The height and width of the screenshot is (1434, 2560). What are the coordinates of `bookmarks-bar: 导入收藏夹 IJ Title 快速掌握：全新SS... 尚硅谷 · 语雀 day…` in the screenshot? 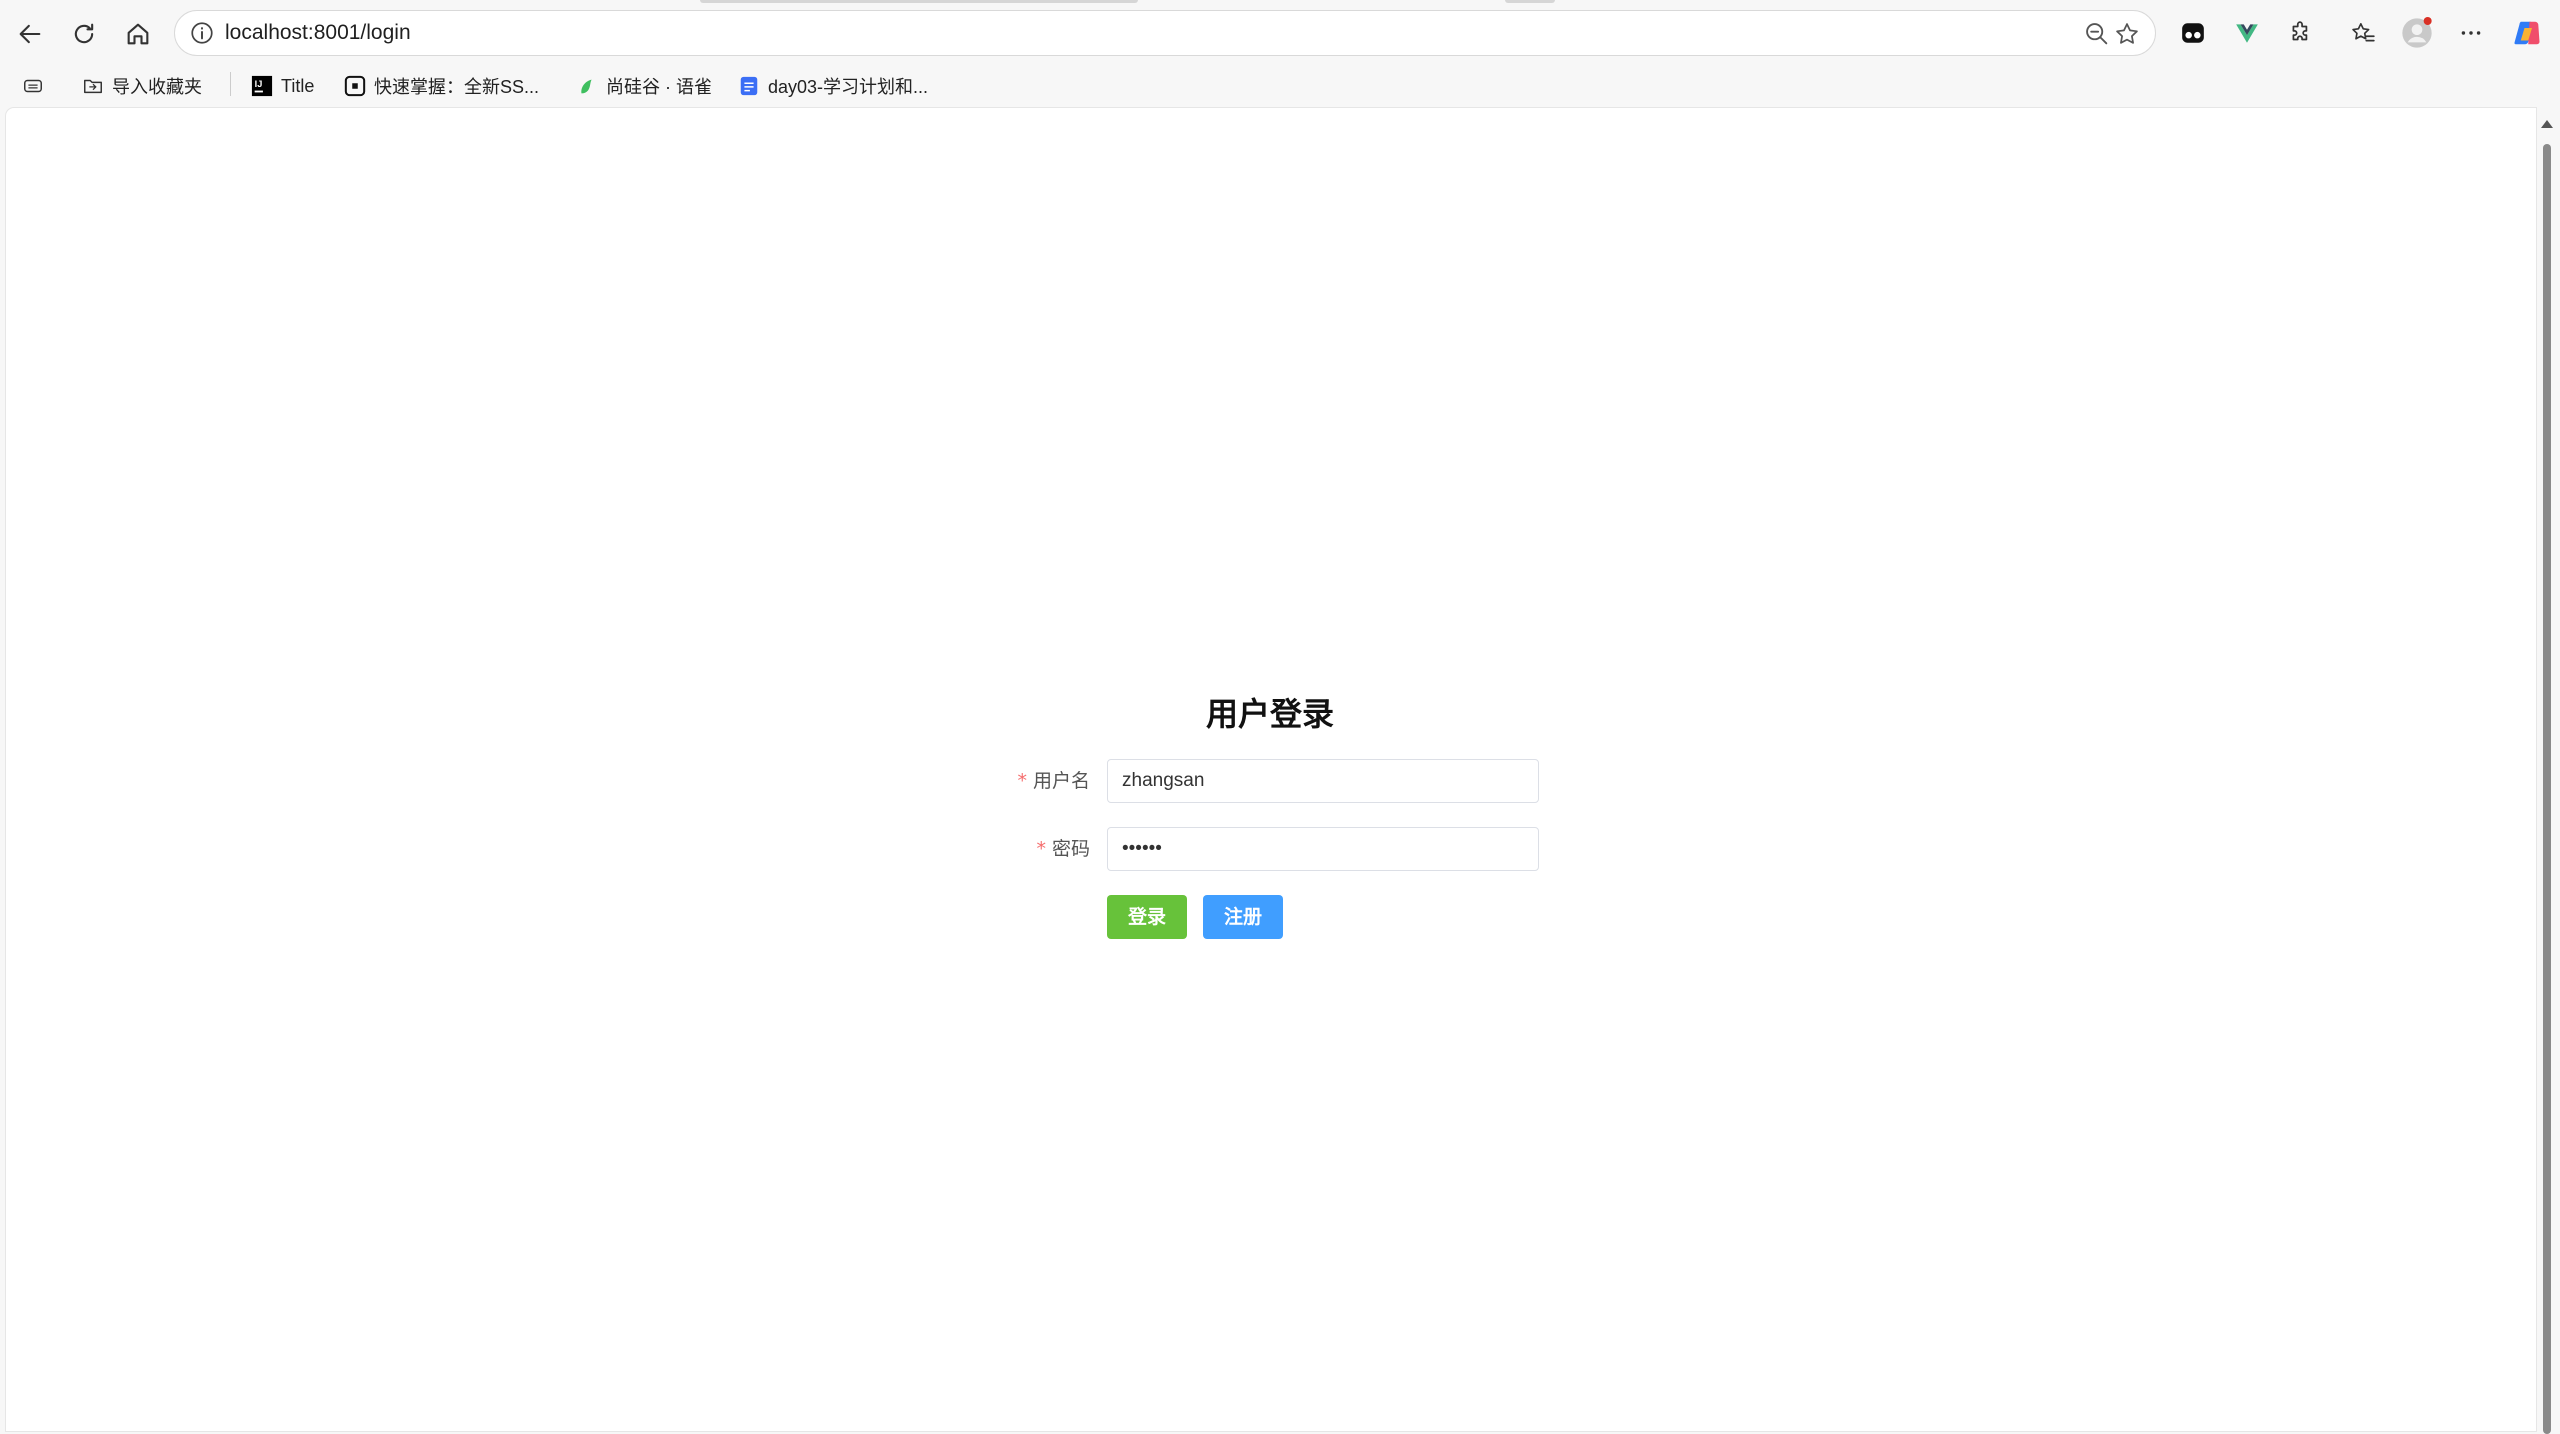 It's located at (1280, 87).